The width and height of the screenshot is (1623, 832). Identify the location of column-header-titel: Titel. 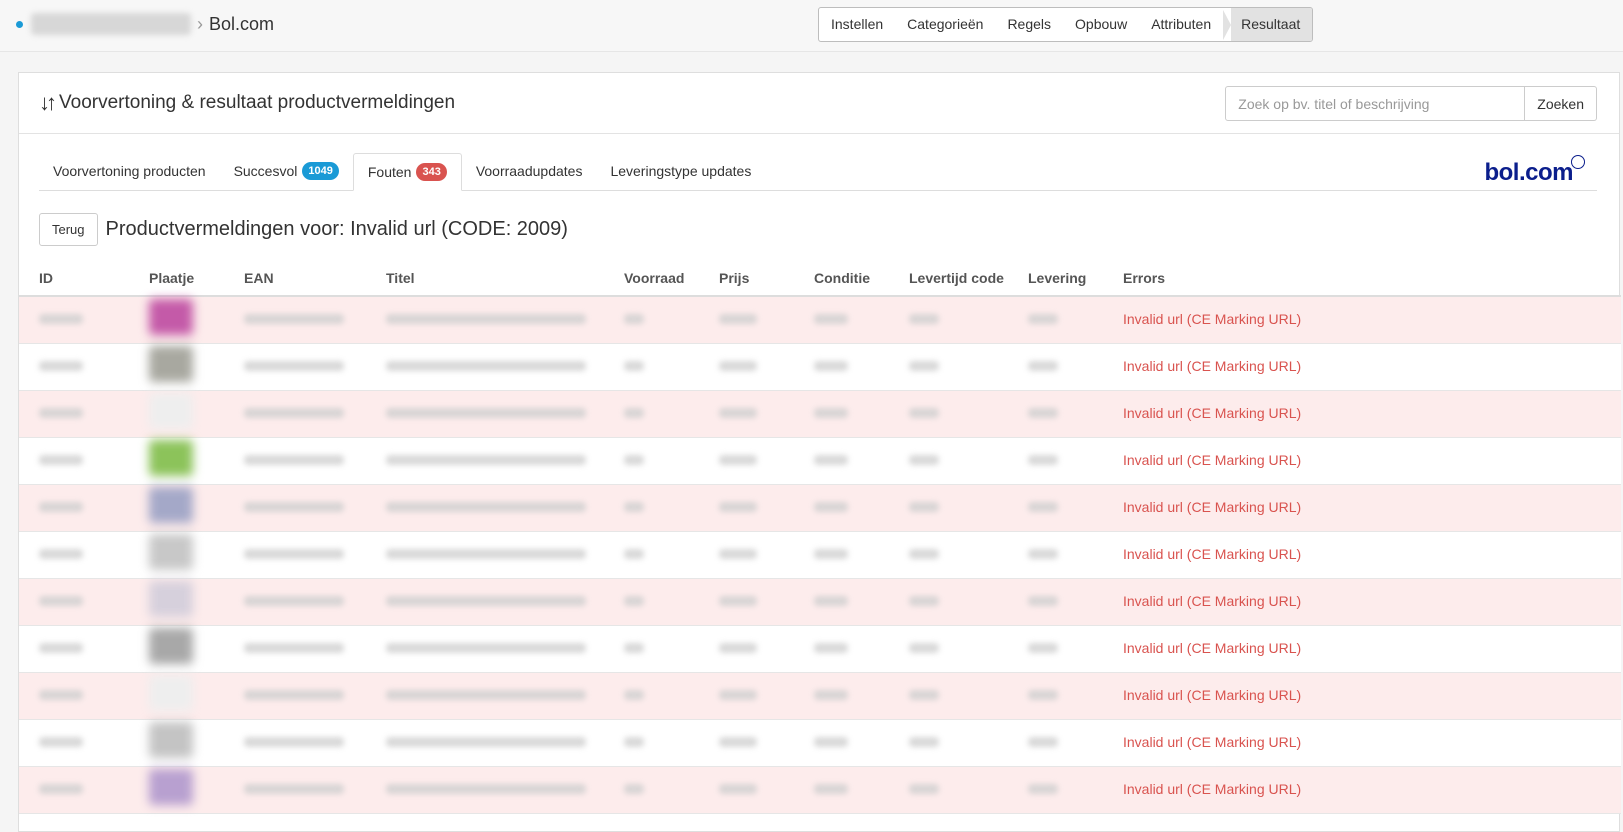
(505, 279).